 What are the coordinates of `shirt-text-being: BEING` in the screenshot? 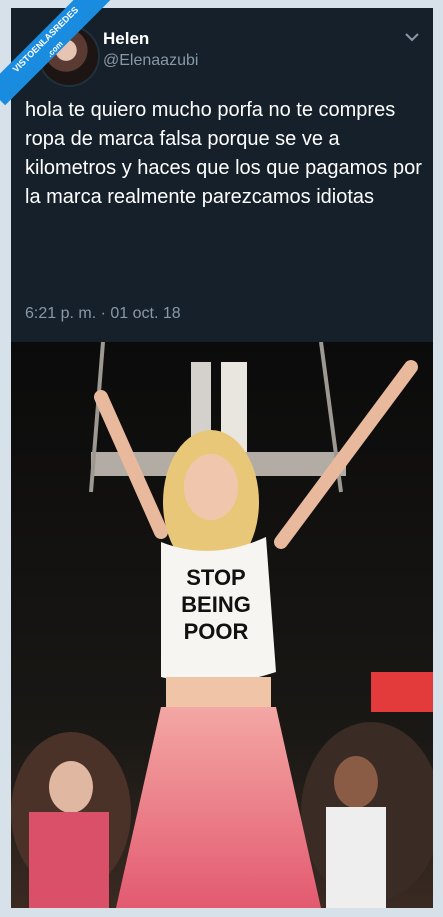 It's located at (216, 604).